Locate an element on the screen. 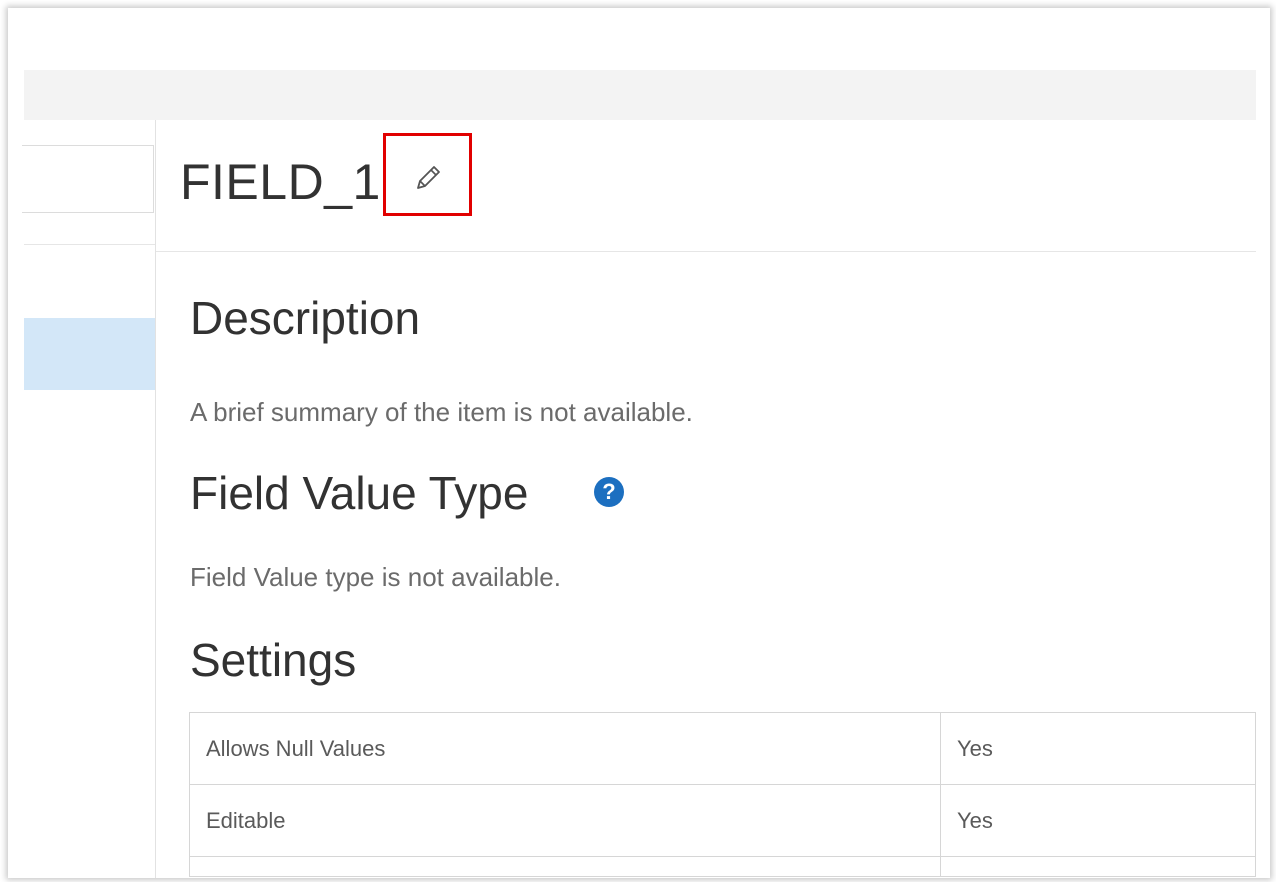 The width and height of the screenshot is (1276, 882). header-divider is located at coordinates (706, 251).